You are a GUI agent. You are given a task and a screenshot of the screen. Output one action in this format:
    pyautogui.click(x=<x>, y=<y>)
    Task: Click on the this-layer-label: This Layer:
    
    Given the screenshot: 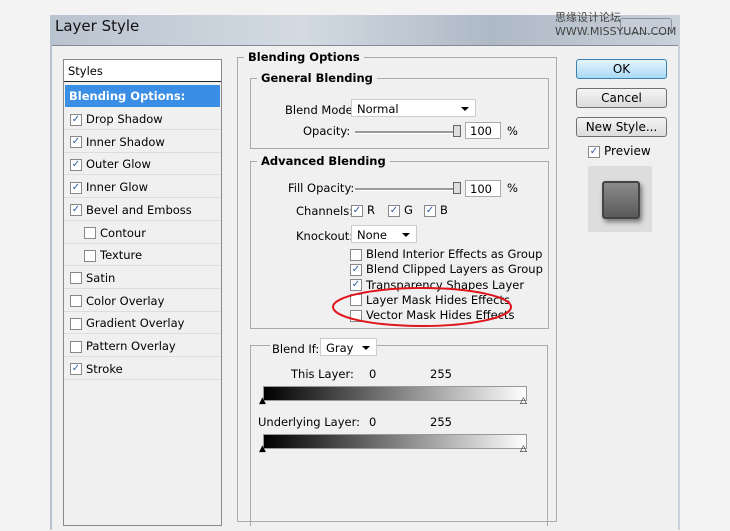 What is the action you would take?
    pyautogui.click(x=322, y=374)
    